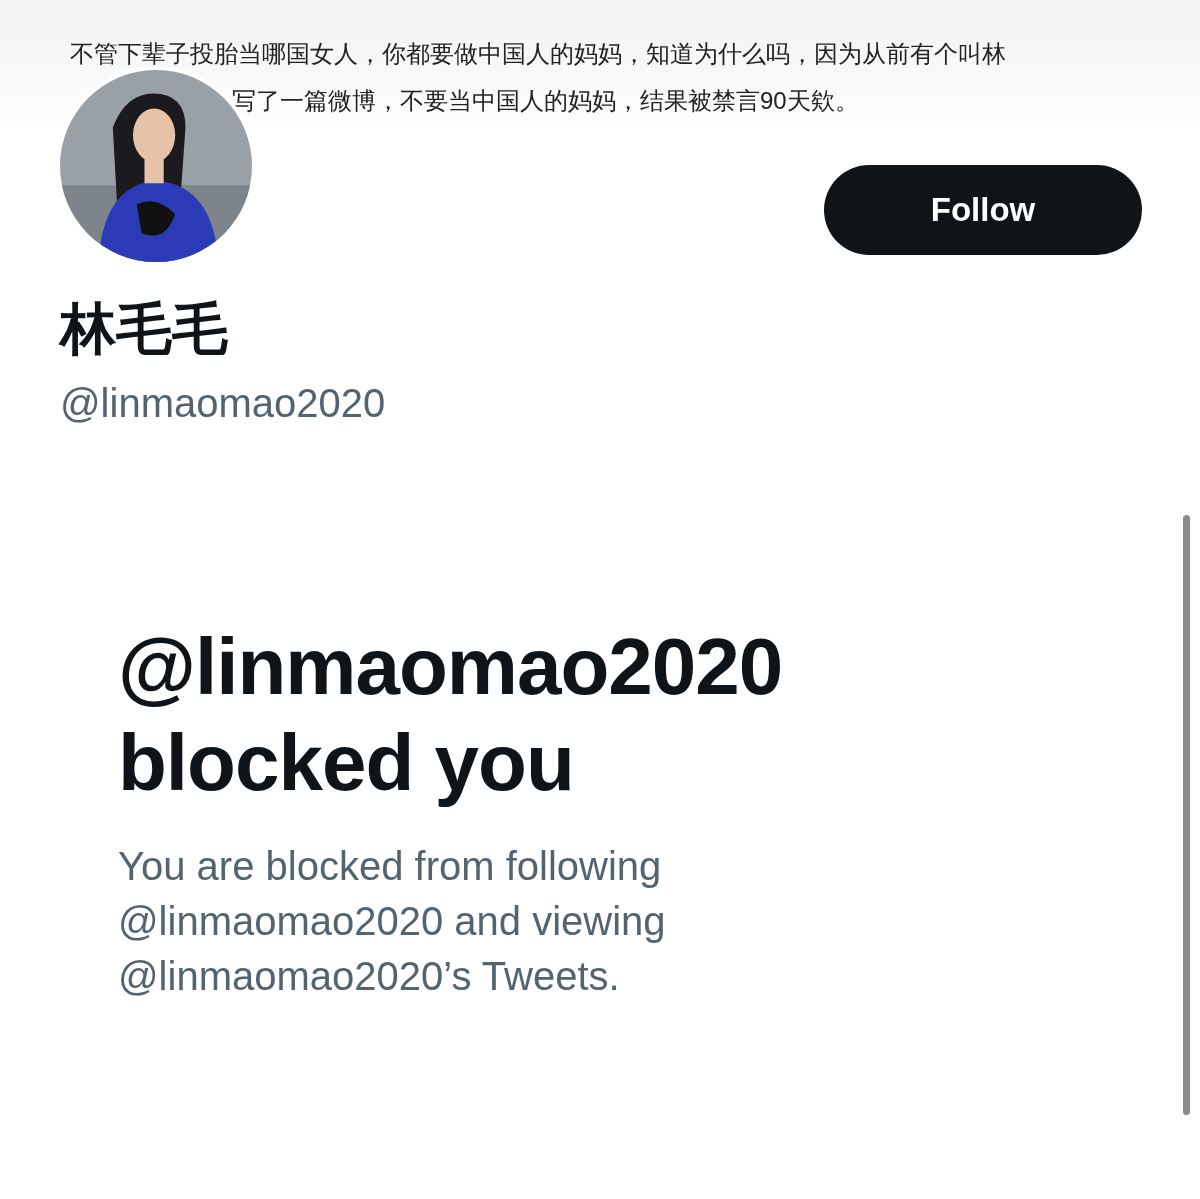  I want to click on scrollbar, so click(1186, 815).